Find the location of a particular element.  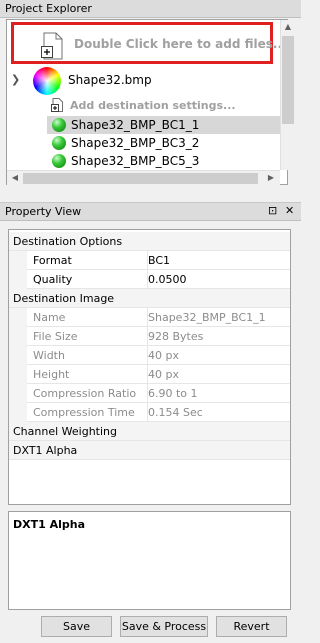

property-row-compression-time: Compression Time 0.154 Sec is located at coordinates (149, 412).